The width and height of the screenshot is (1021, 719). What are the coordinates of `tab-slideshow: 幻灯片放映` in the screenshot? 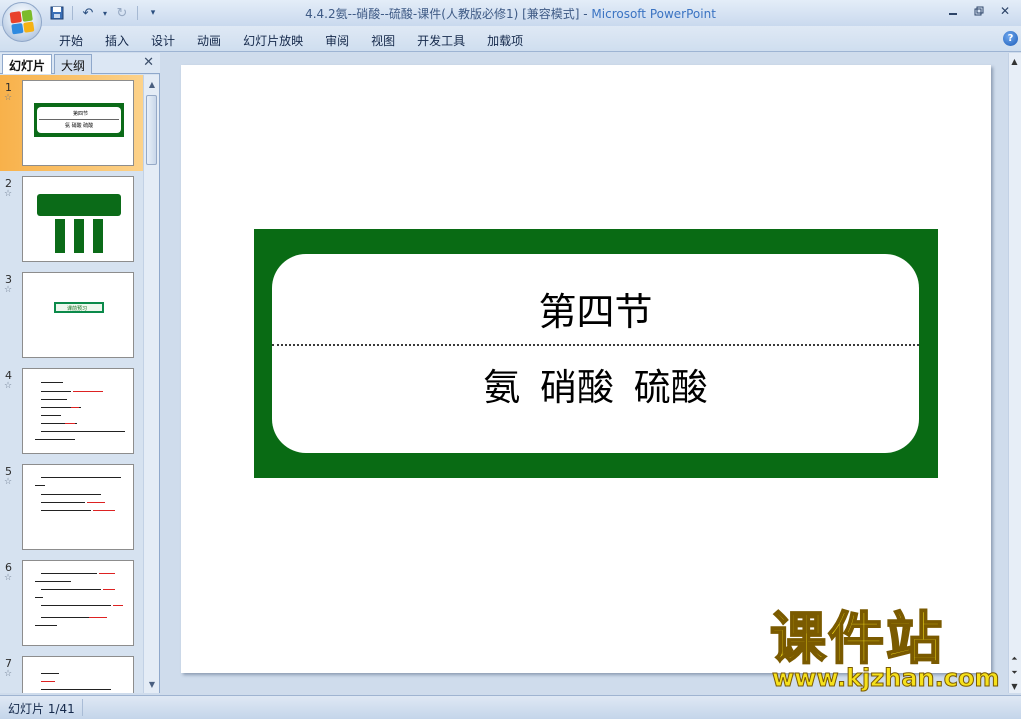 It's located at (273, 40).